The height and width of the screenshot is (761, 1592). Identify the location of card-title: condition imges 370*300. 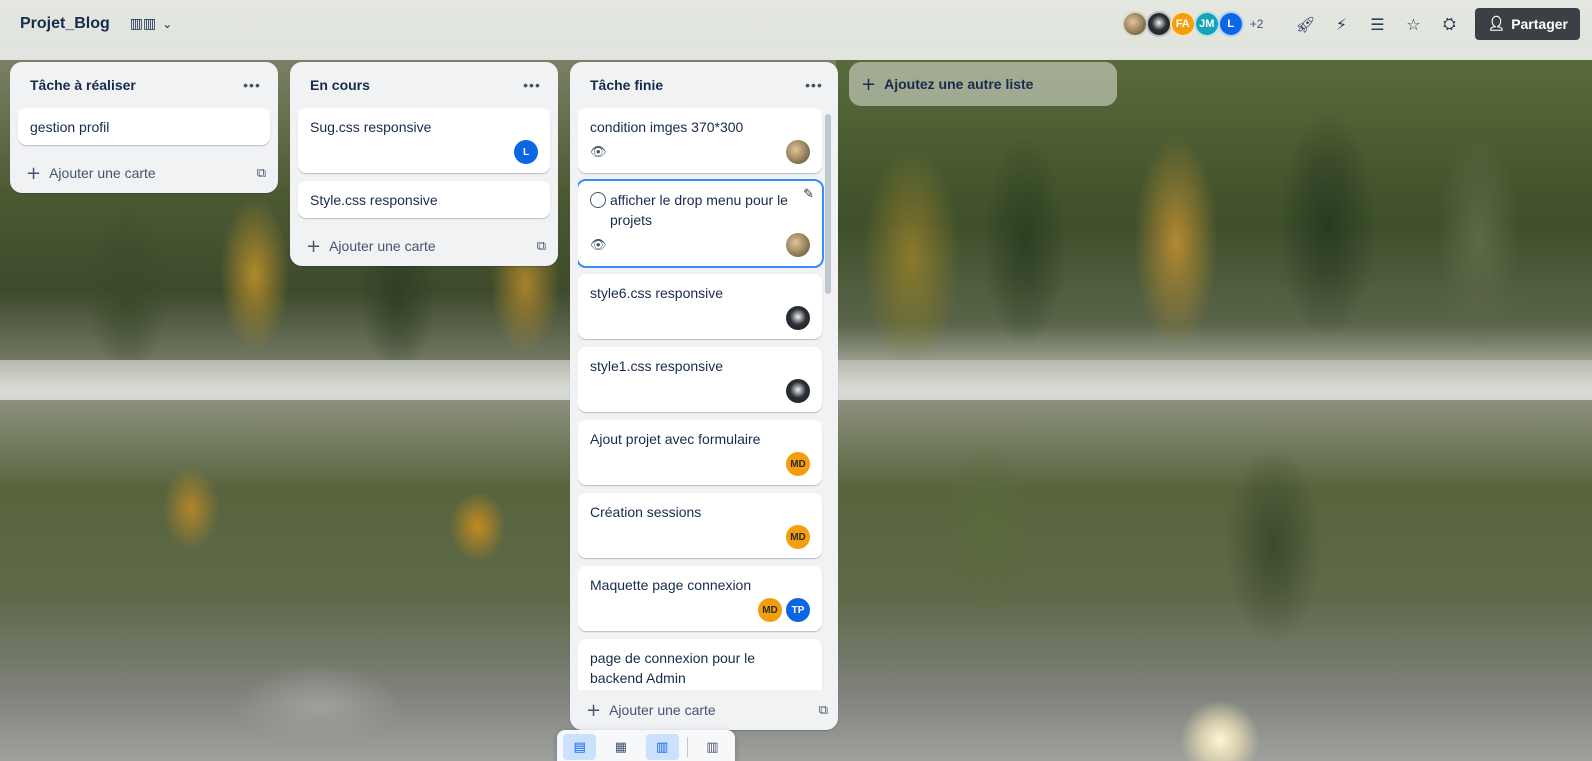
(667, 127).